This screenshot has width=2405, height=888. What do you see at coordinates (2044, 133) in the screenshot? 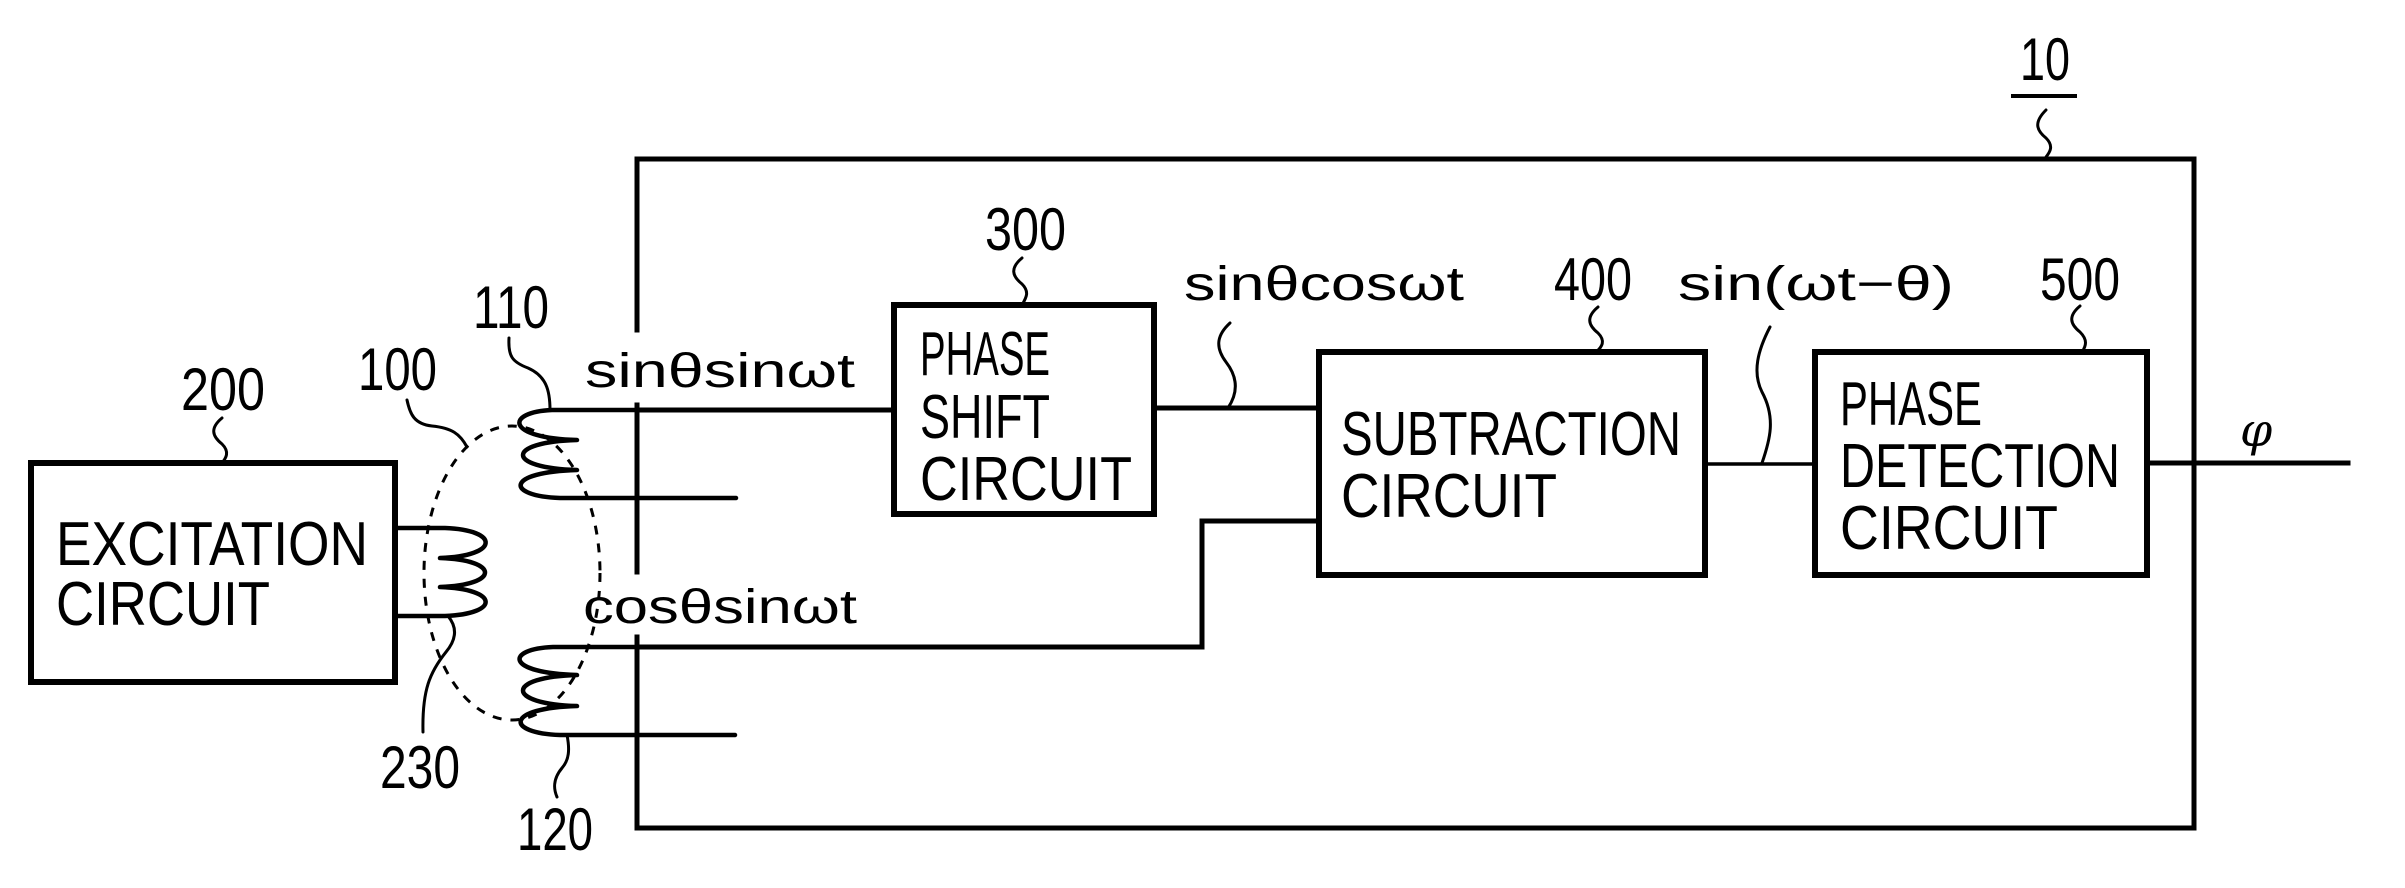
I see `module-10-leader` at bounding box center [2044, 133].